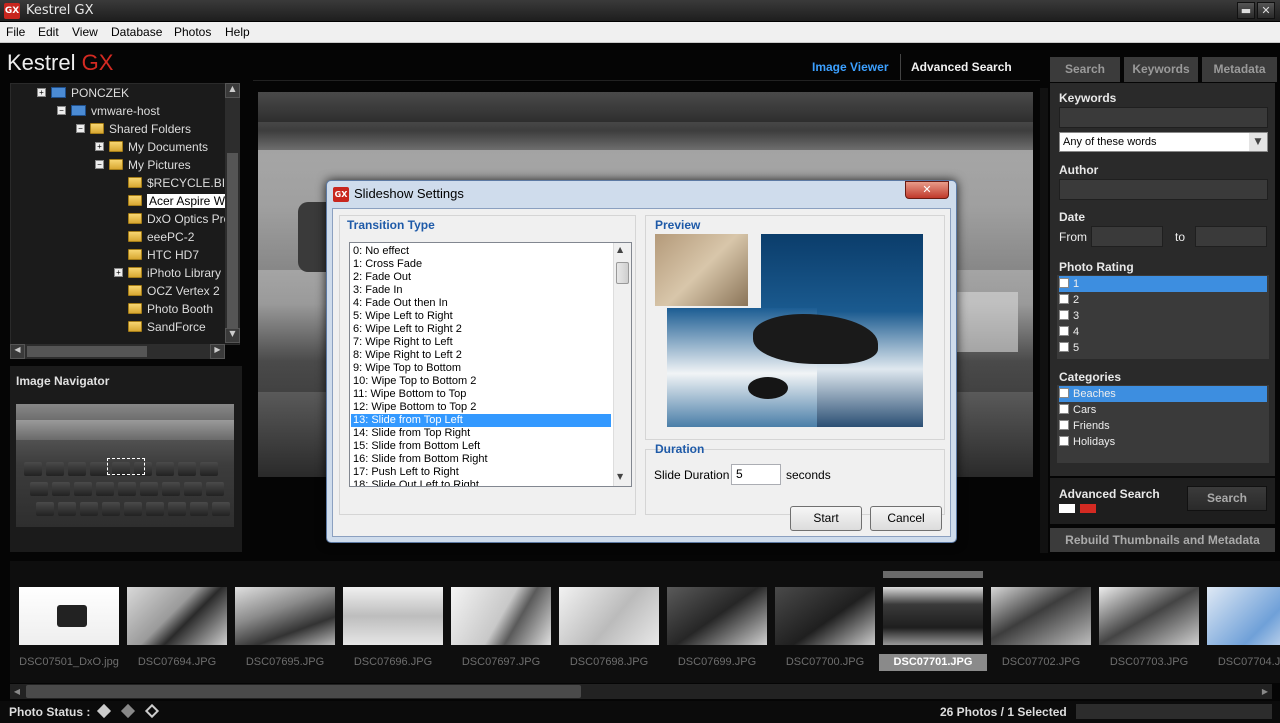 Image resolution: width=1280 pixels, height=723 pixels. I want to click on search-button: Search, so click(1227, 498).